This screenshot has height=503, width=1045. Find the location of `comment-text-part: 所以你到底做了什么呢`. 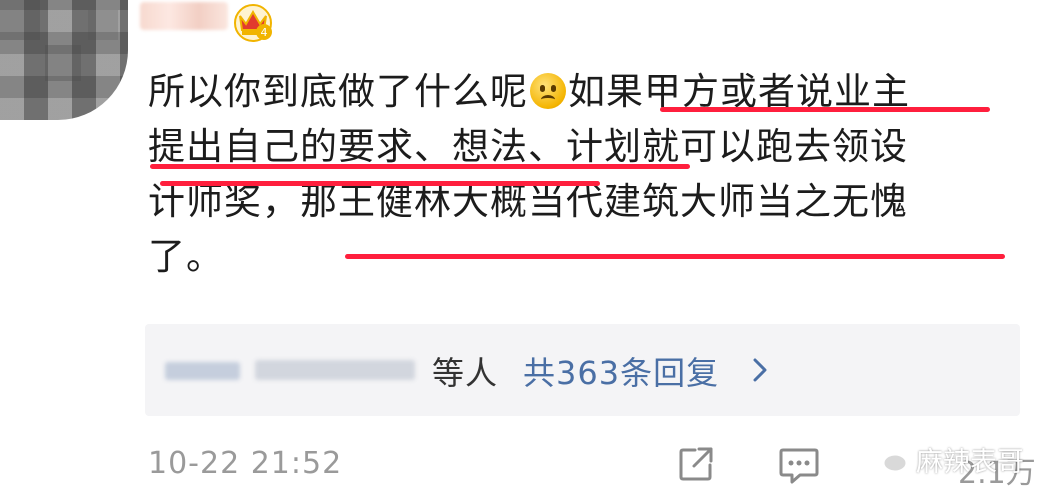

comment-text-part: 所以你到底做了什么呢 is located at coordinates (338, 91).